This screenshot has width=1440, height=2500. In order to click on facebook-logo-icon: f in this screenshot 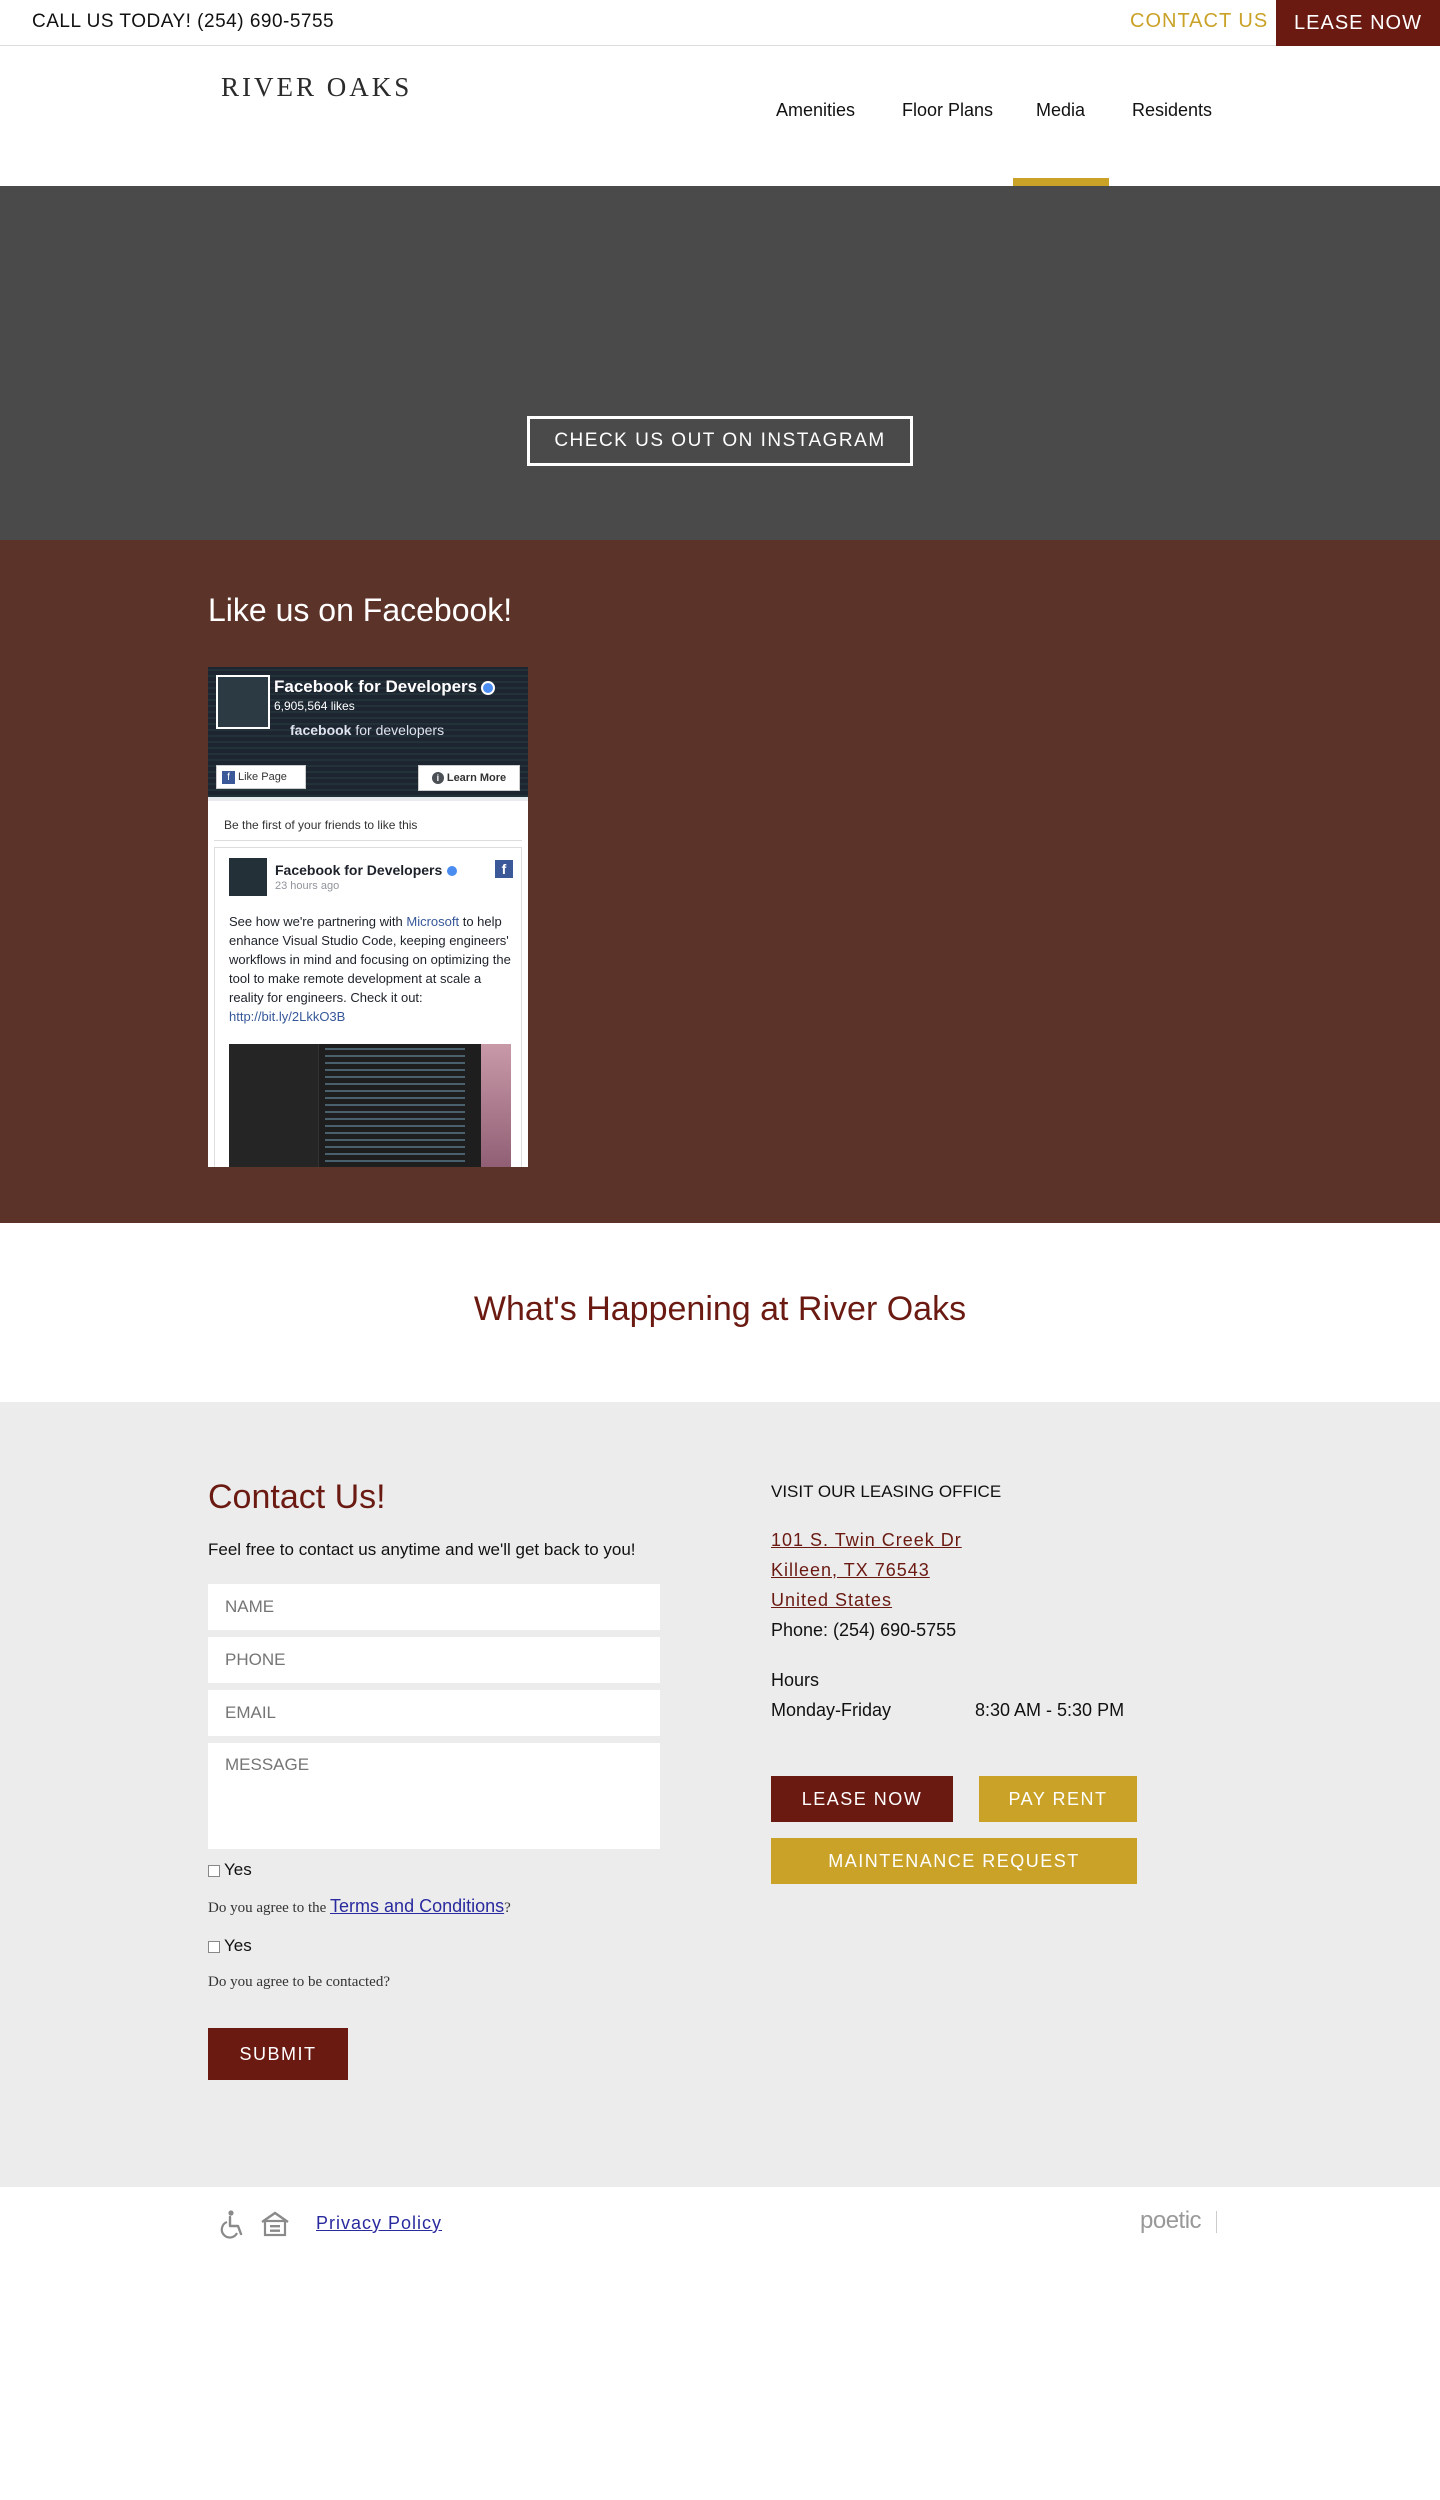, I will do `click(504, 869)`.